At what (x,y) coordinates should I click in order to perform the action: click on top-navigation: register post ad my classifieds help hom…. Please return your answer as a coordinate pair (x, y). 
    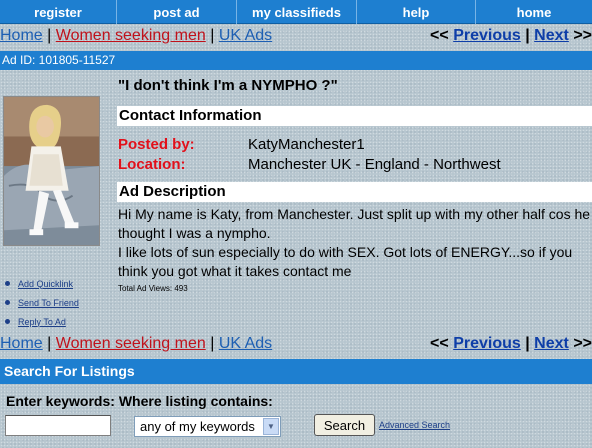
    Looking at the image, I should click on (296, 12).